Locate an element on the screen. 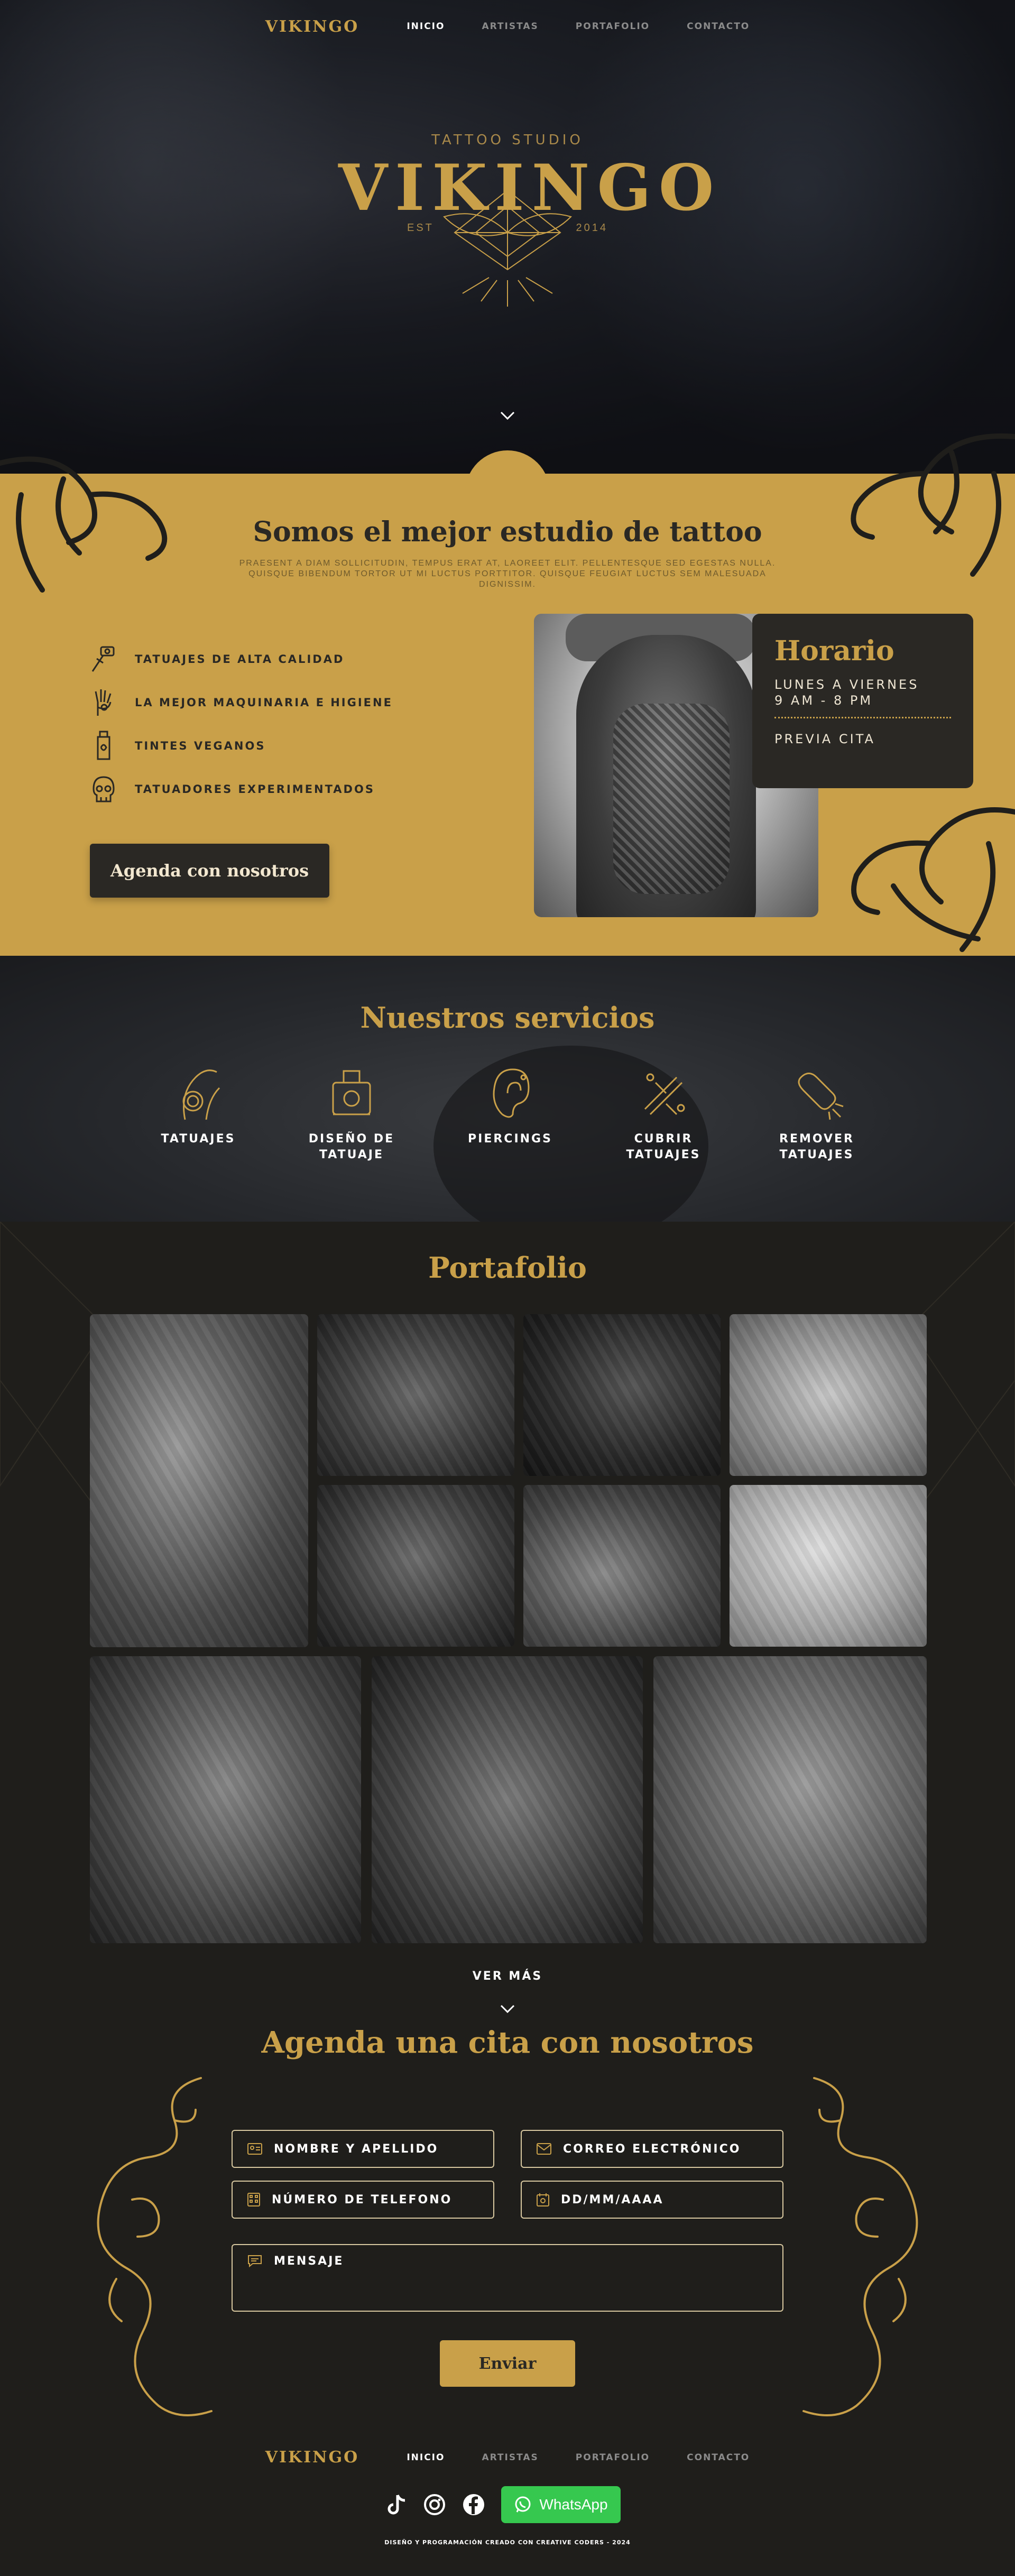 This screenshot has height=2576, width=1015. tattoo-icon is located at coordinates (201, 1094).